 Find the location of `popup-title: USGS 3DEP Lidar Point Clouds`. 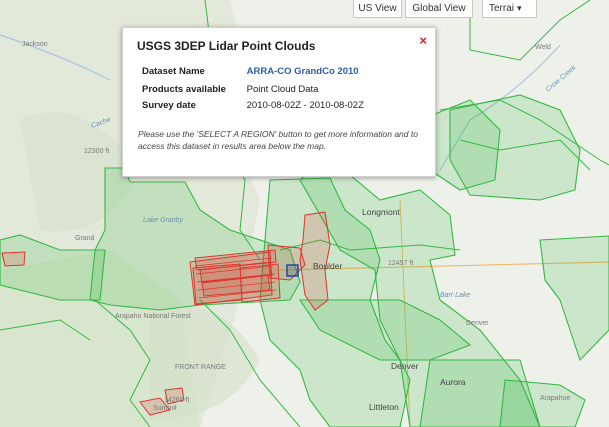

popup-title: USGS 3DEP Lidar Point Clouds is located at coordinates (226, 46).